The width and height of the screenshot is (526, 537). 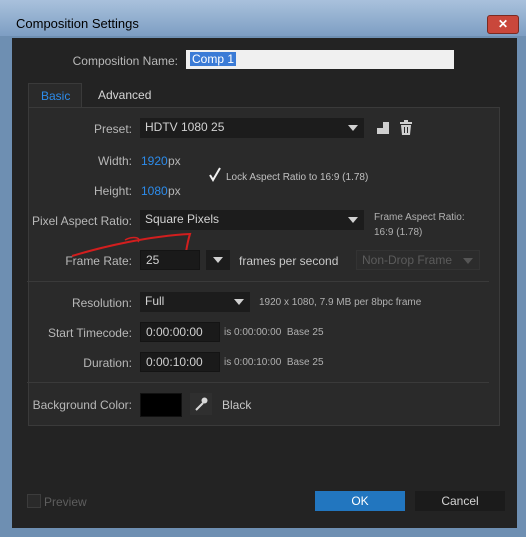 I want to click on tab-advanced-label: Advanced, so click(x=125, y=95).